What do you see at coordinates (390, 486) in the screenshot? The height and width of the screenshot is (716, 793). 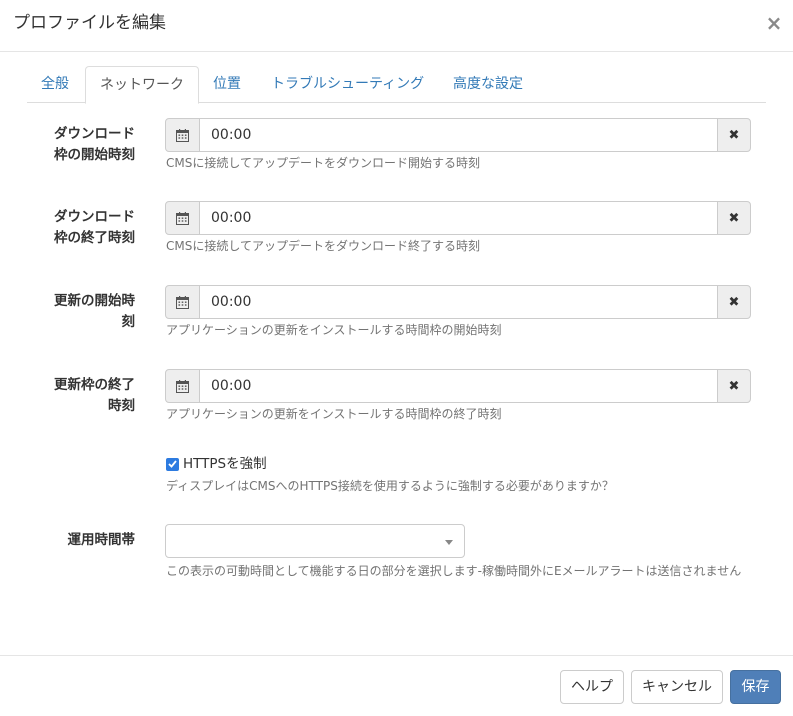 I see `force-https-help: ディスプレイはCMSへのHTTPS接続を使用するように強制する必要がありますか？` at bounding box center [390, 486].